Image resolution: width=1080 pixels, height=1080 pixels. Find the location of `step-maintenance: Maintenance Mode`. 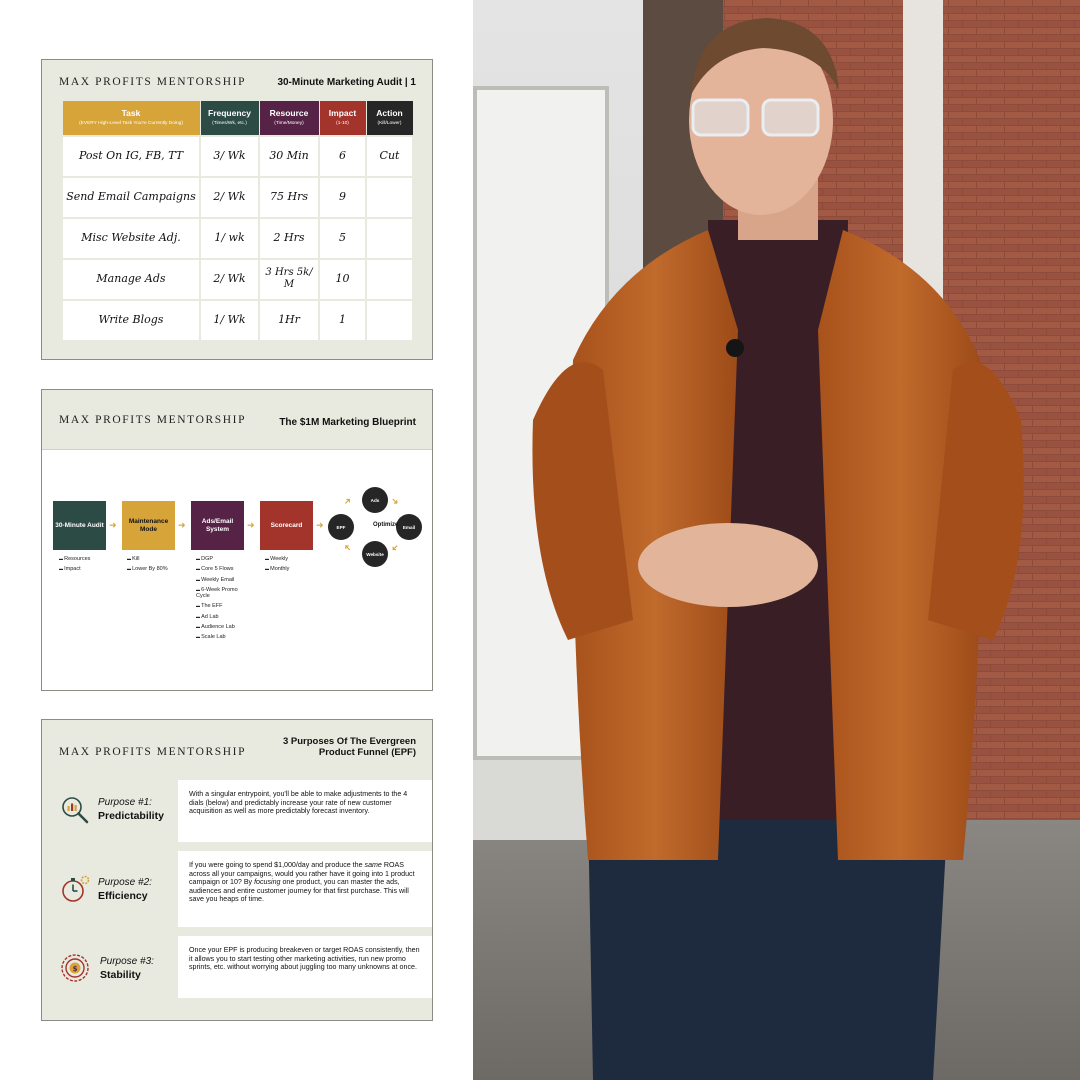

step-maintenance: Maintenance Mode is located at coordinates (148, 525).